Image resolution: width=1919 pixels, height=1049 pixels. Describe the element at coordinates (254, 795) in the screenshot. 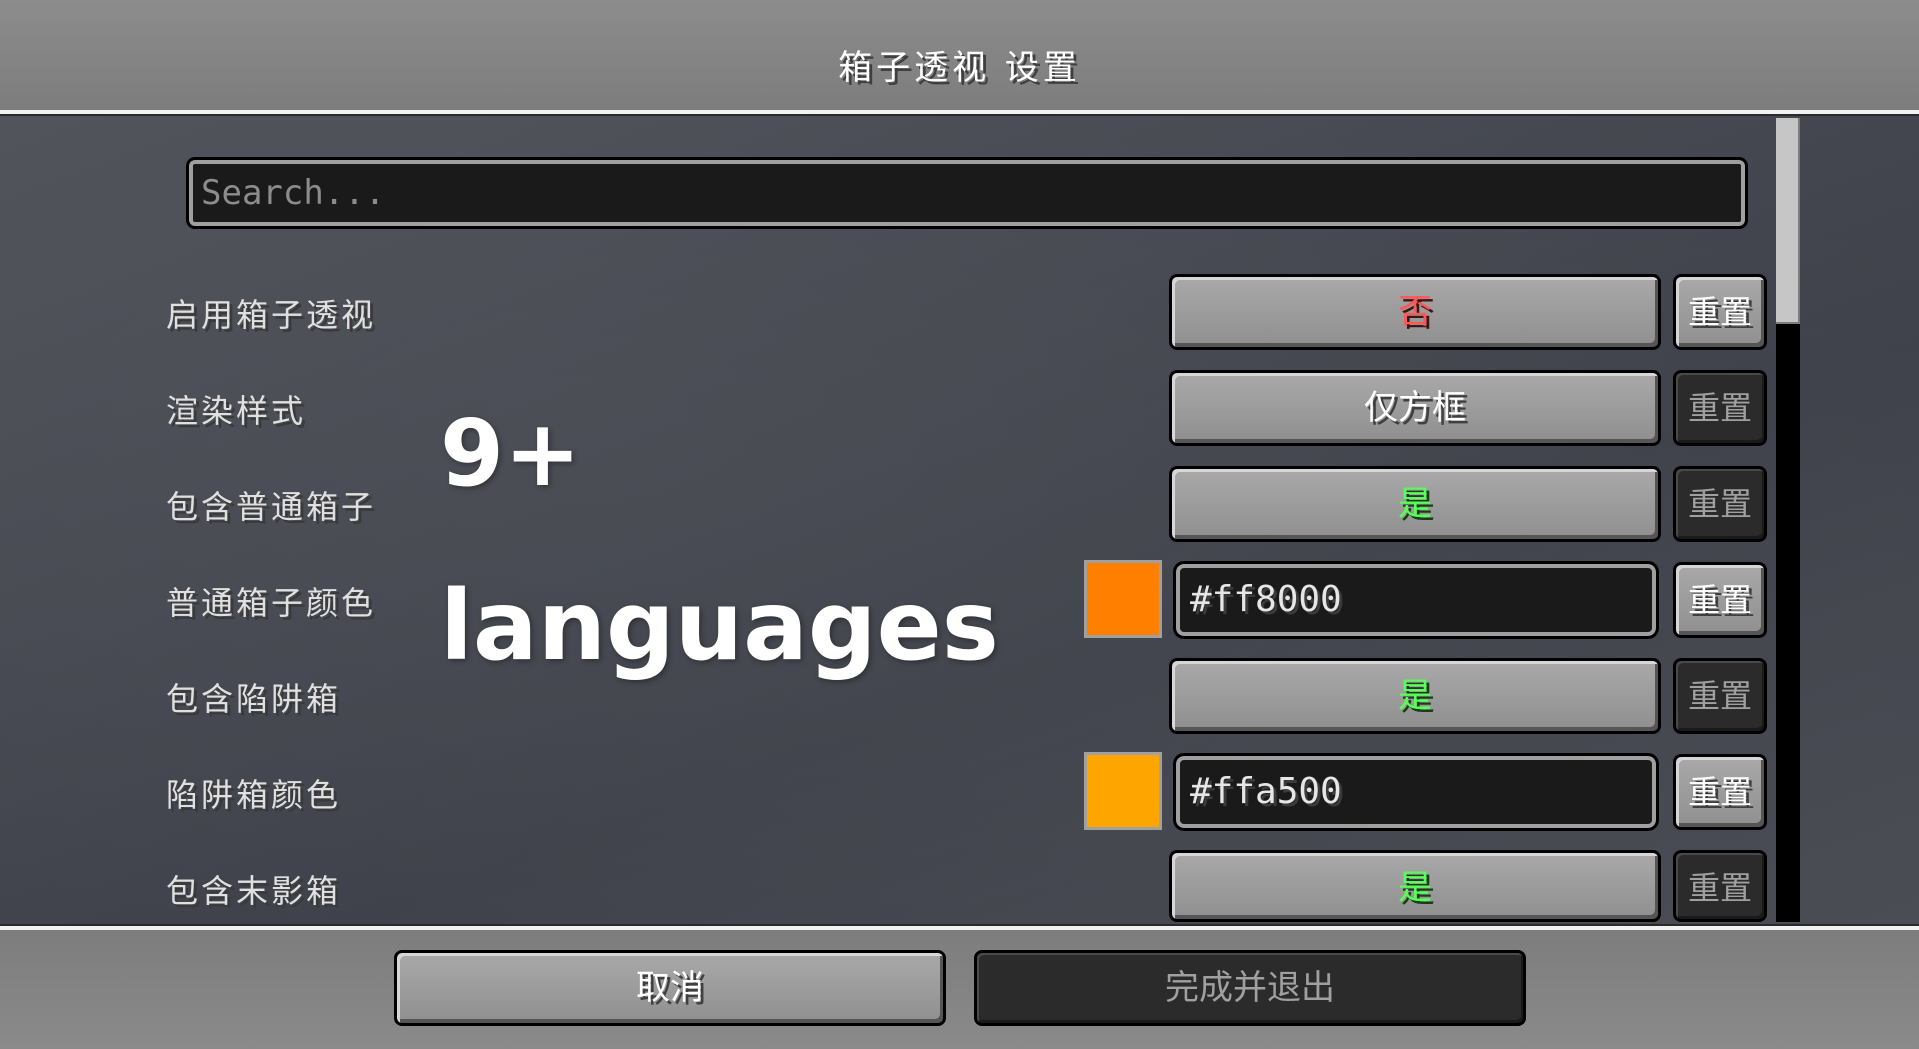

I see `label-trapped-chest-color: 陷阱箱颜色` at that location.